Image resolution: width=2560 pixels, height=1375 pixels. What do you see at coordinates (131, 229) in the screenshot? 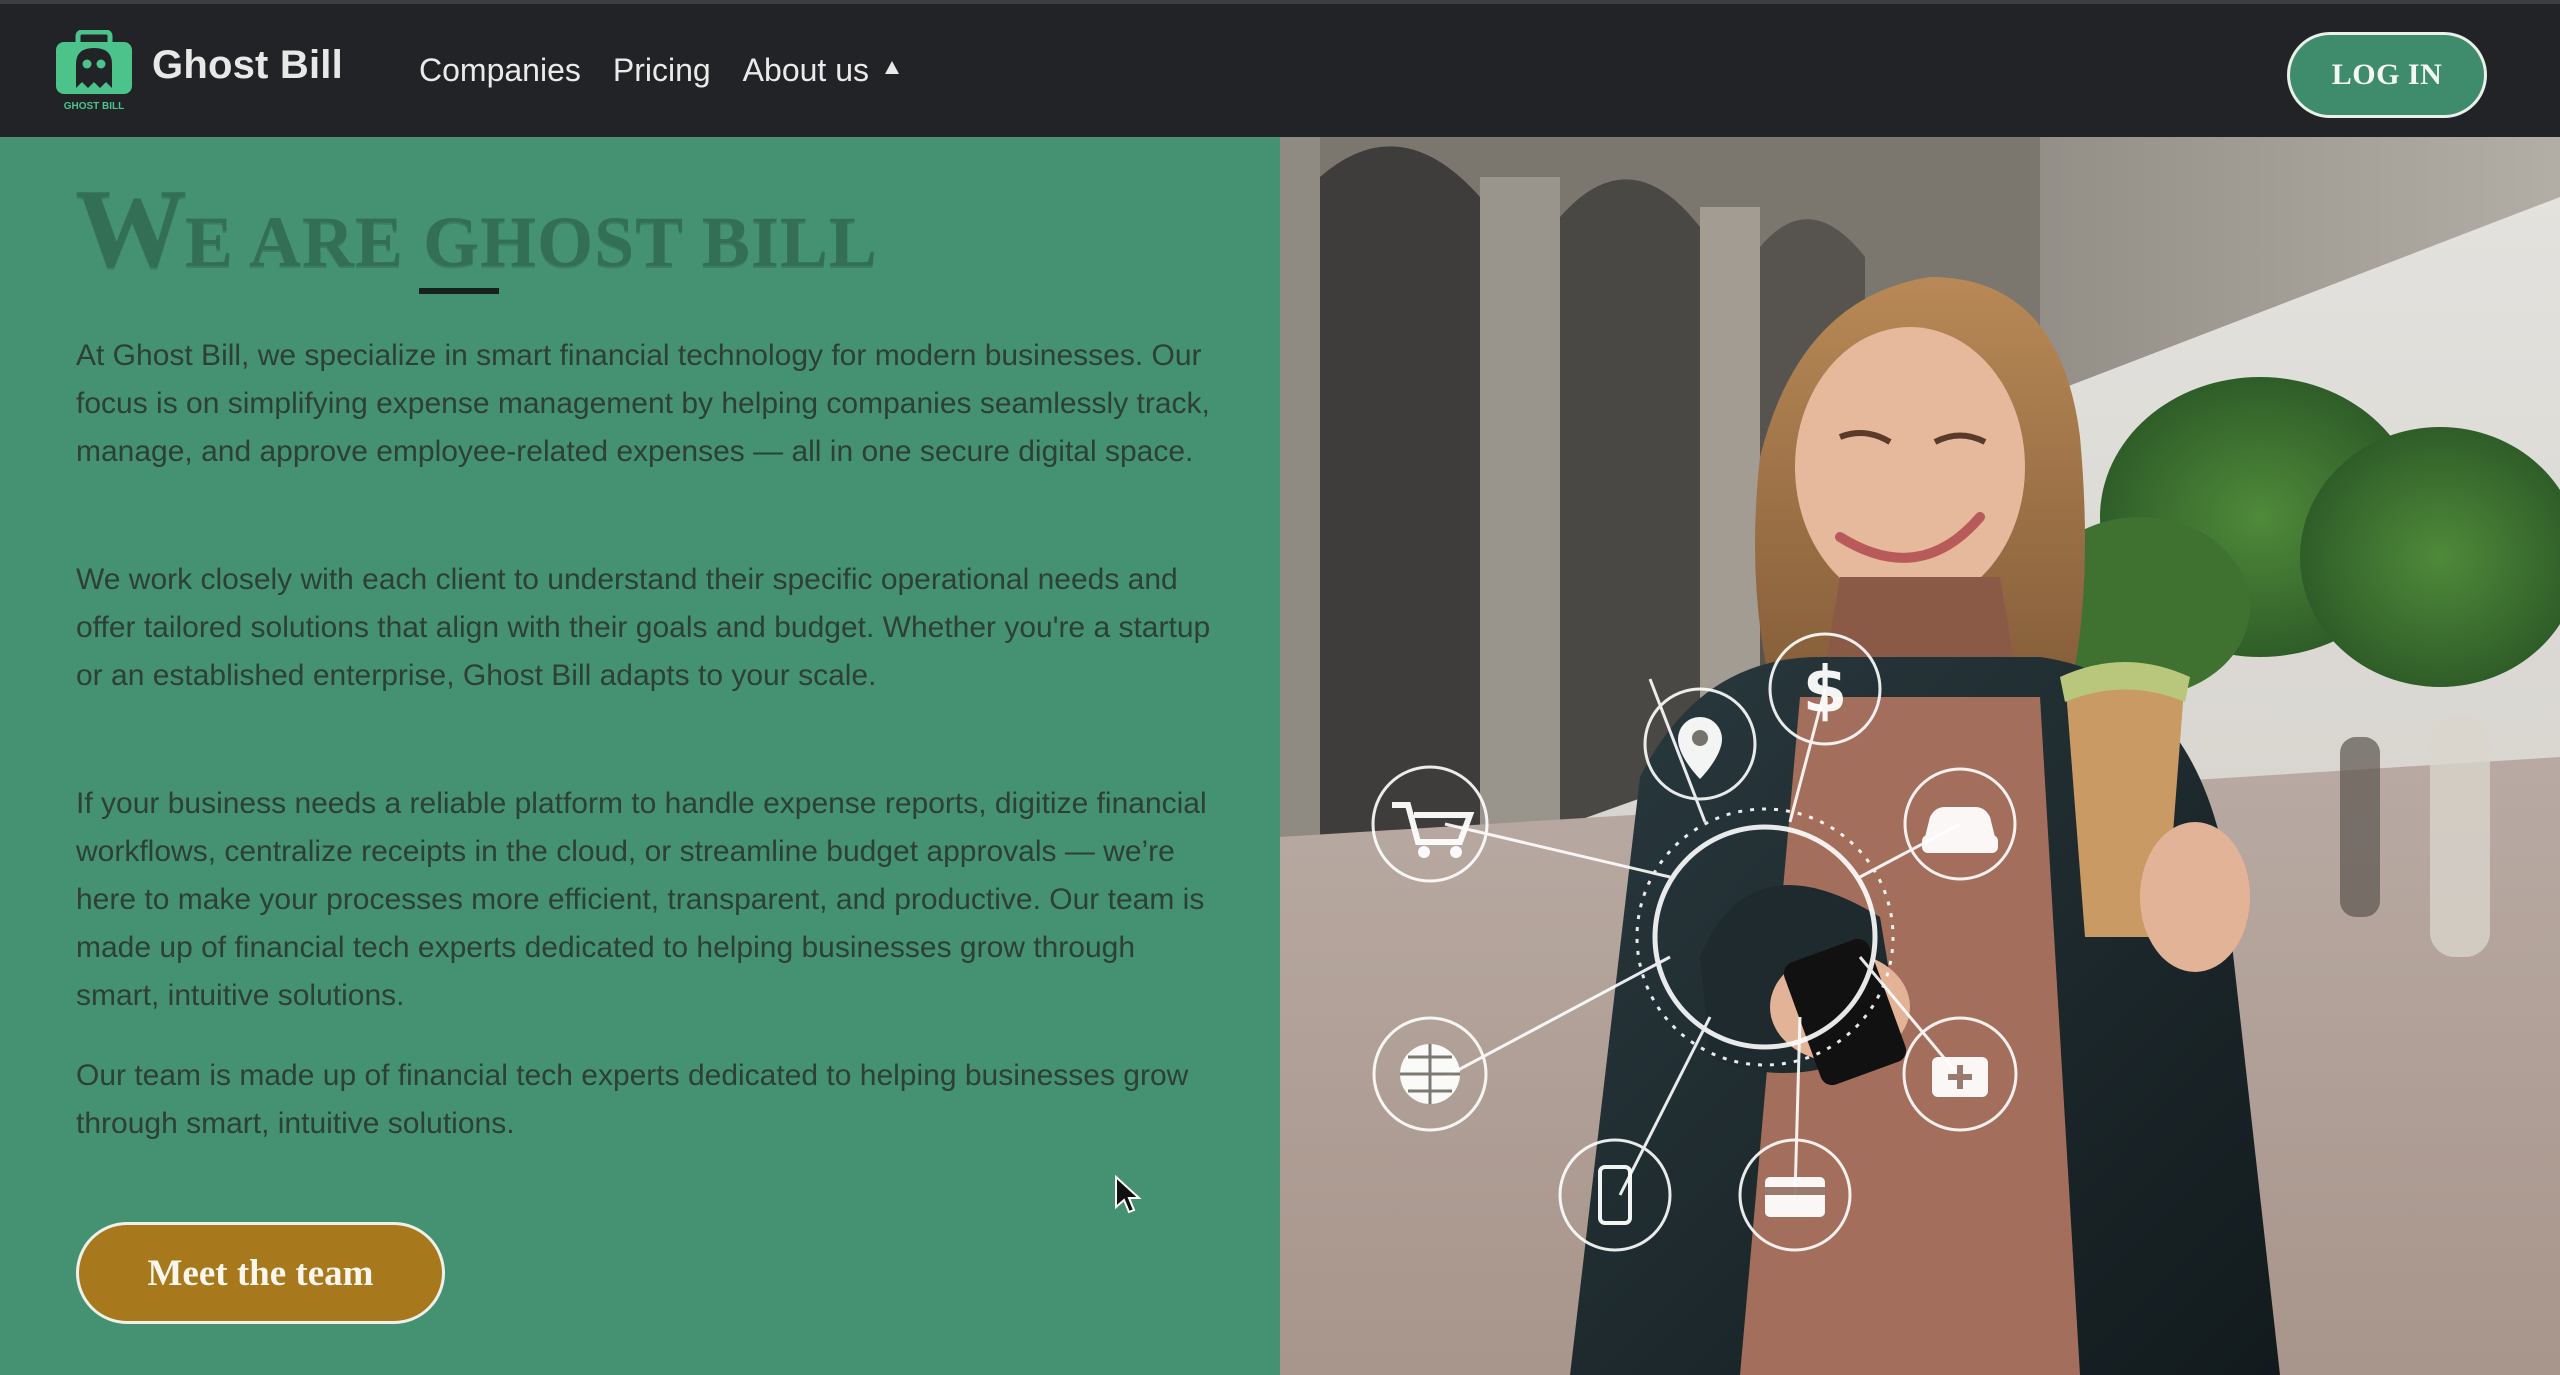
I see `heading-first-letter: W` at bounding box center [131, 229].